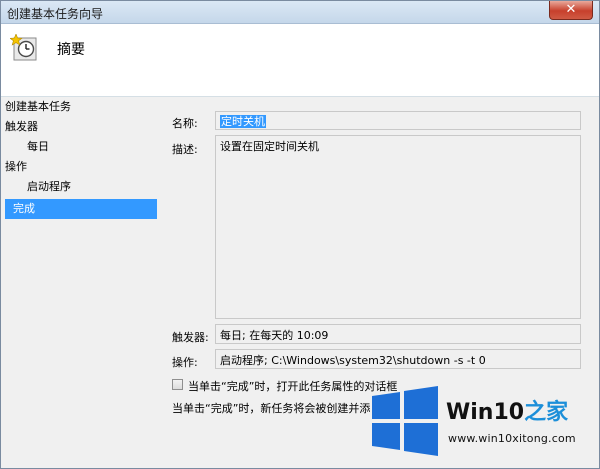  I want to click on trigger-field: 每日; 在每天的 10:09, so click(398, 334).